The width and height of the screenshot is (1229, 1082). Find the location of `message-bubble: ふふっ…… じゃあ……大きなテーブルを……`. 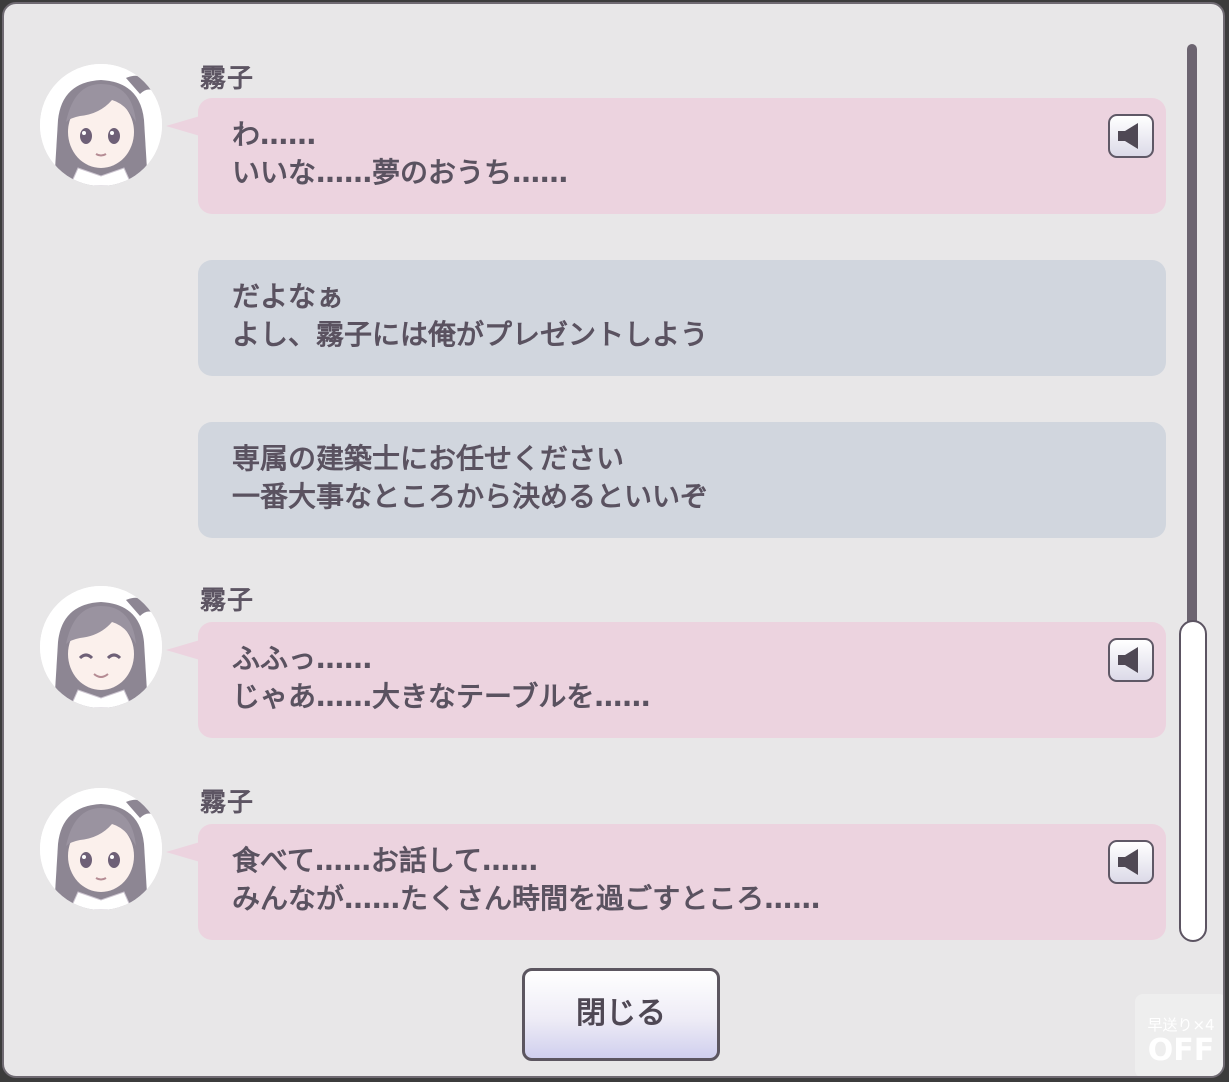

message-bubble: ふふっ…… じゃあ……大きなテーブルを…… is located at coordinates (682, 680).